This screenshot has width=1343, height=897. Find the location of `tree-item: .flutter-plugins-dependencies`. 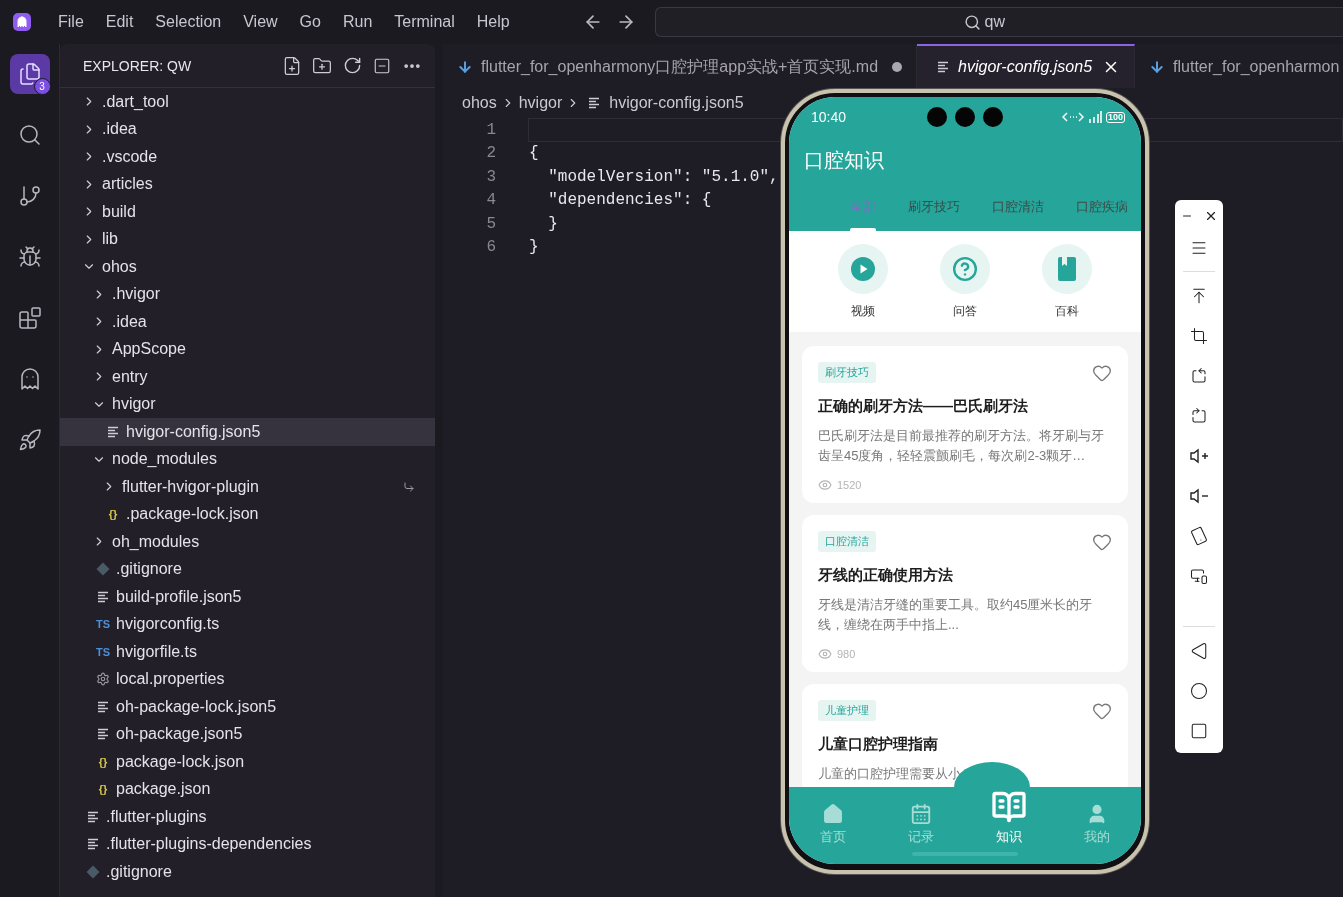

tree-item: .flutter-plugins-dependencies is located at coordinates (247, 844).